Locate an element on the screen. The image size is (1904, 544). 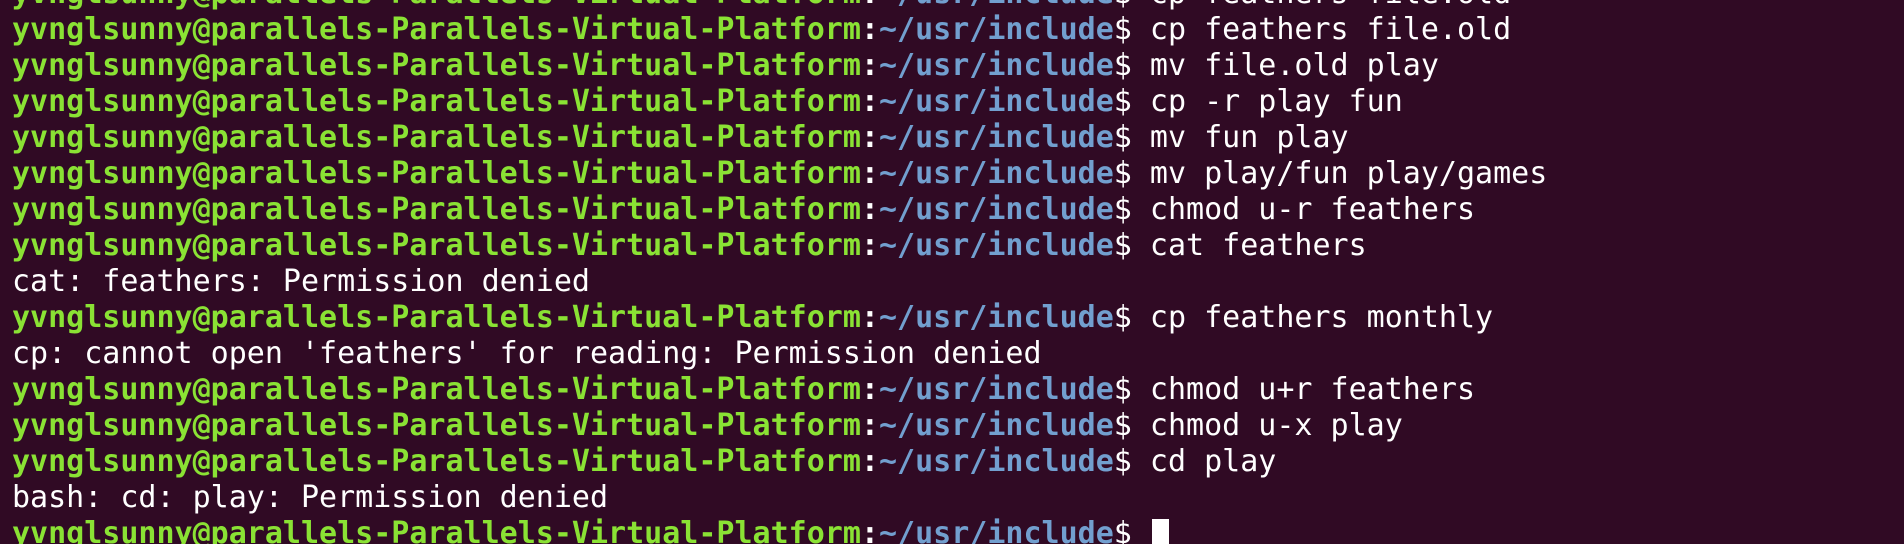
command-text: mv play/fun play/games is located at coordinates (1348, 173).